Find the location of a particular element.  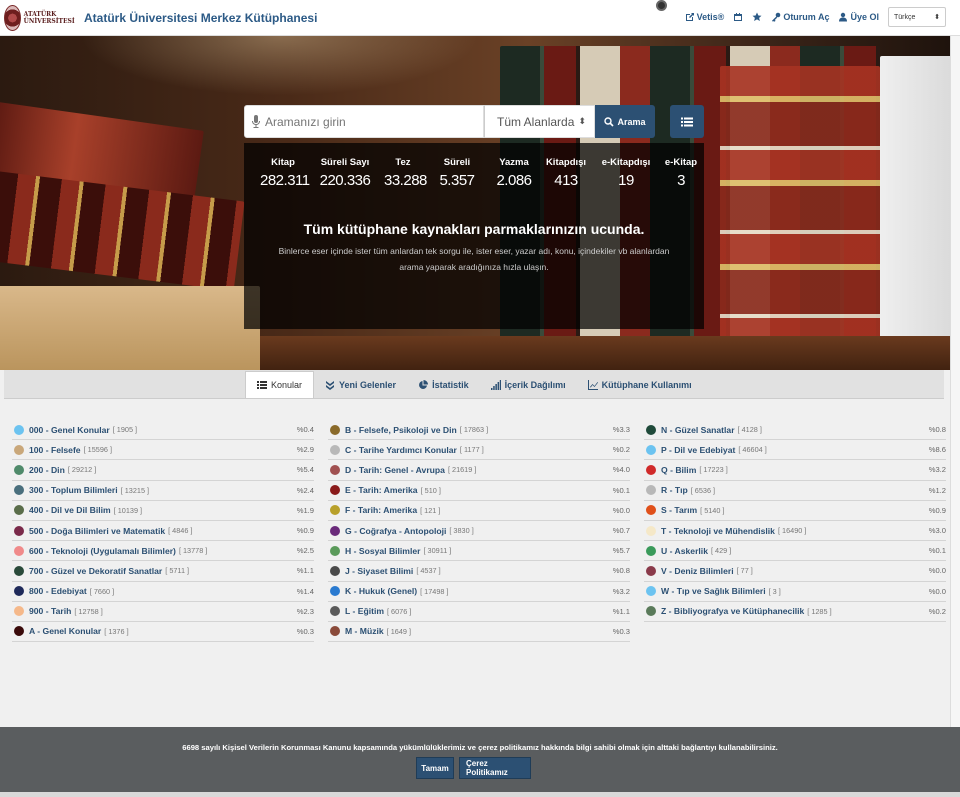

subject-name: 300 - Toplum Bilimleri is located at coordinates (73, 490).